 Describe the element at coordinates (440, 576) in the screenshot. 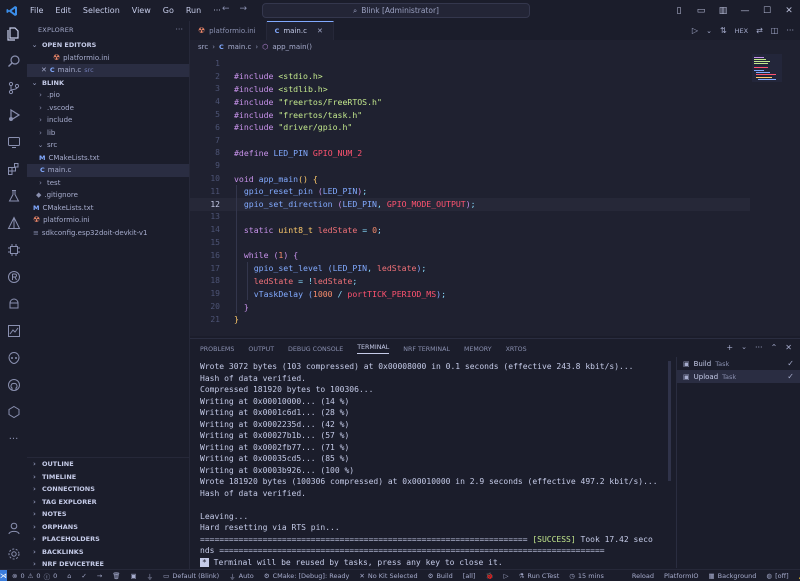

I see `build-button: ⚙ Build` at that location.